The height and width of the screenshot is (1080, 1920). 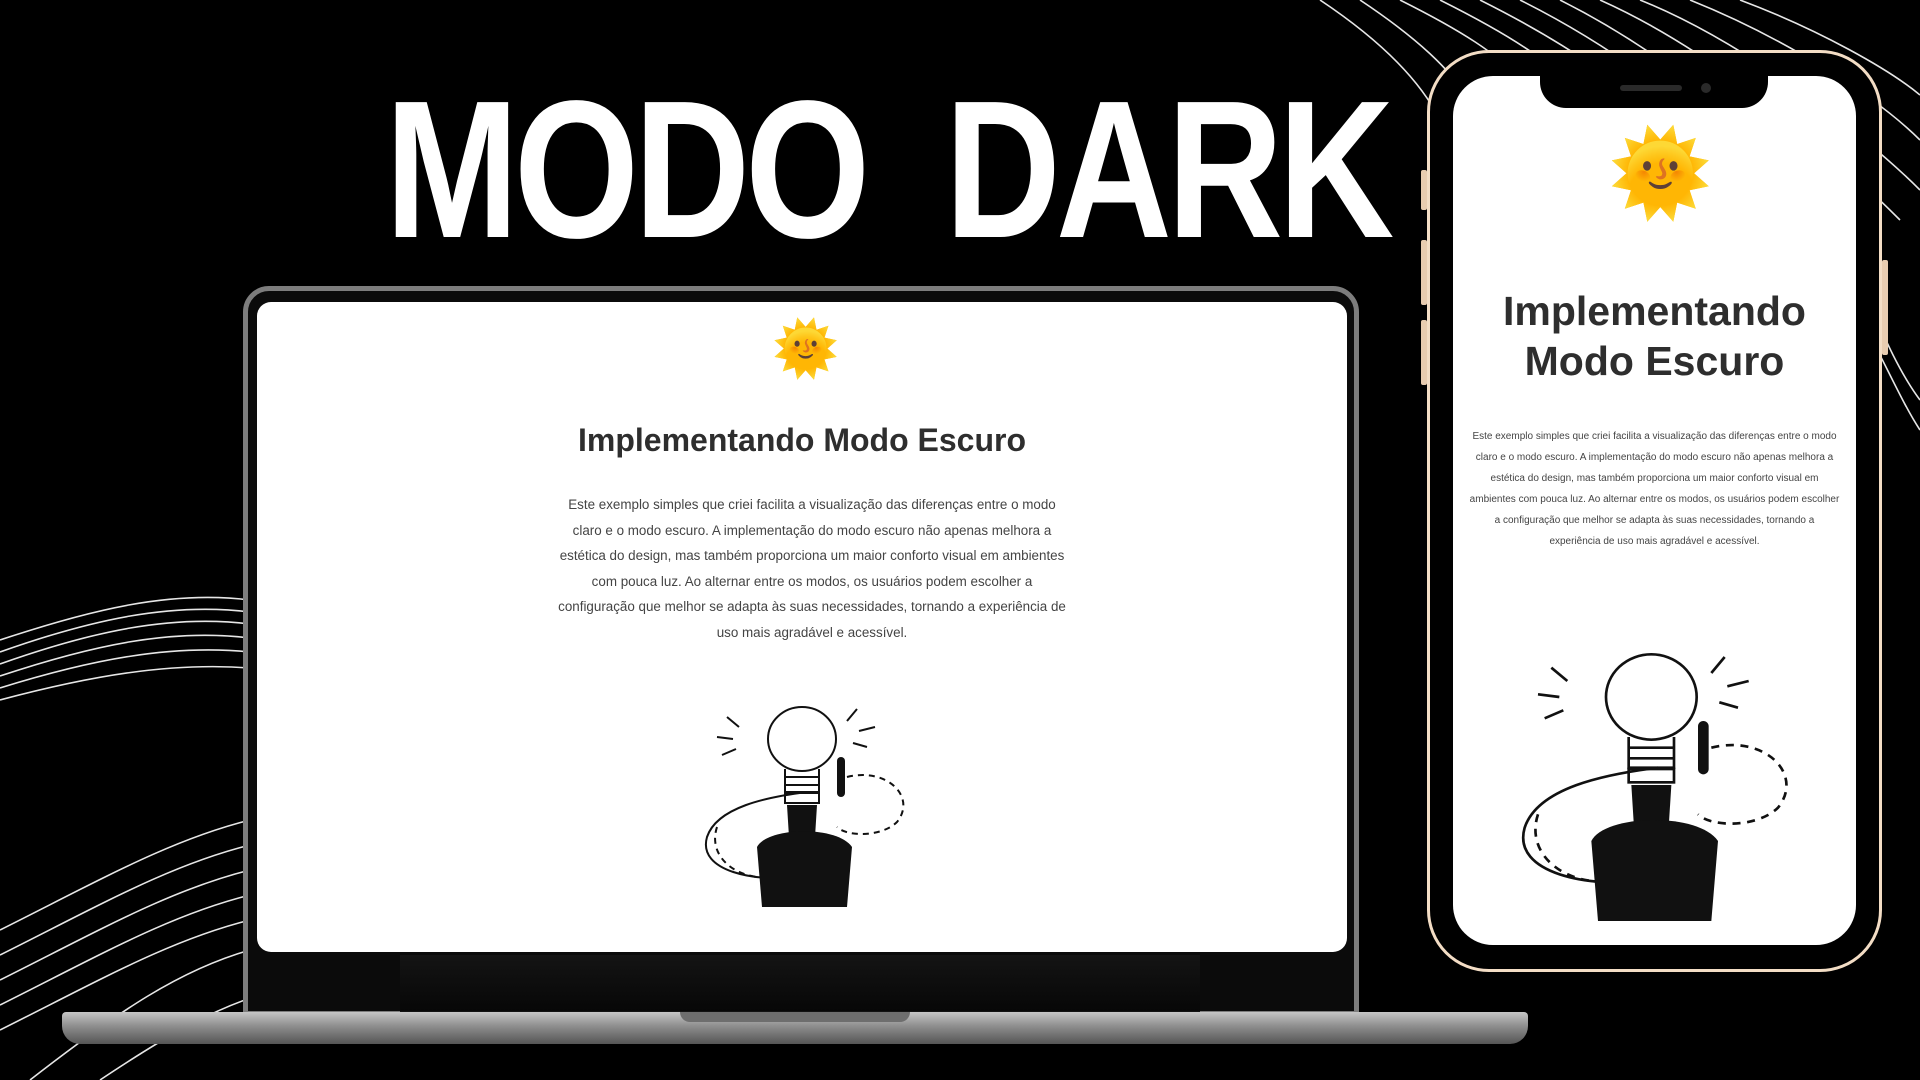 What do you see at coordinates (1651, 88) in the screenshot?
I see `phone-speaker` at bounding box center [1651, 88].